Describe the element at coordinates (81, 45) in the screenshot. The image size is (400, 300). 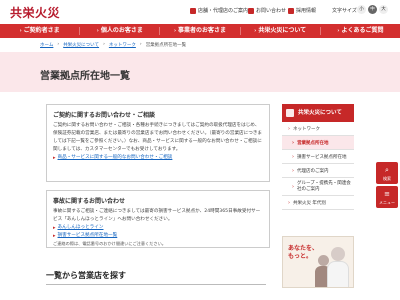
I see `breadcrumb-about: 共栄火災について` at that location.